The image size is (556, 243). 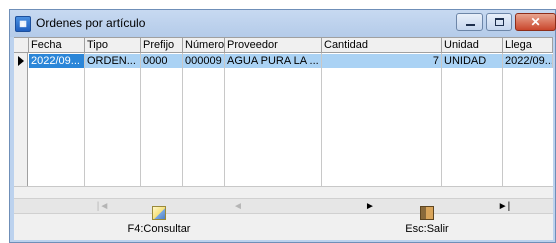 I want to click on maximize-button, so click(x=499, y=22).